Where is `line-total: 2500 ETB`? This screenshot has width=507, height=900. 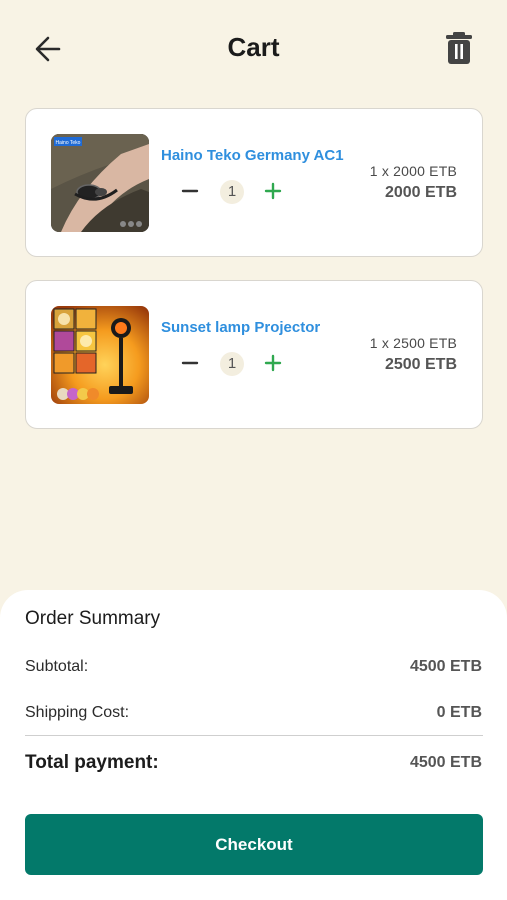 line-total: 2500 ETB is located at coordinates (420, 364).